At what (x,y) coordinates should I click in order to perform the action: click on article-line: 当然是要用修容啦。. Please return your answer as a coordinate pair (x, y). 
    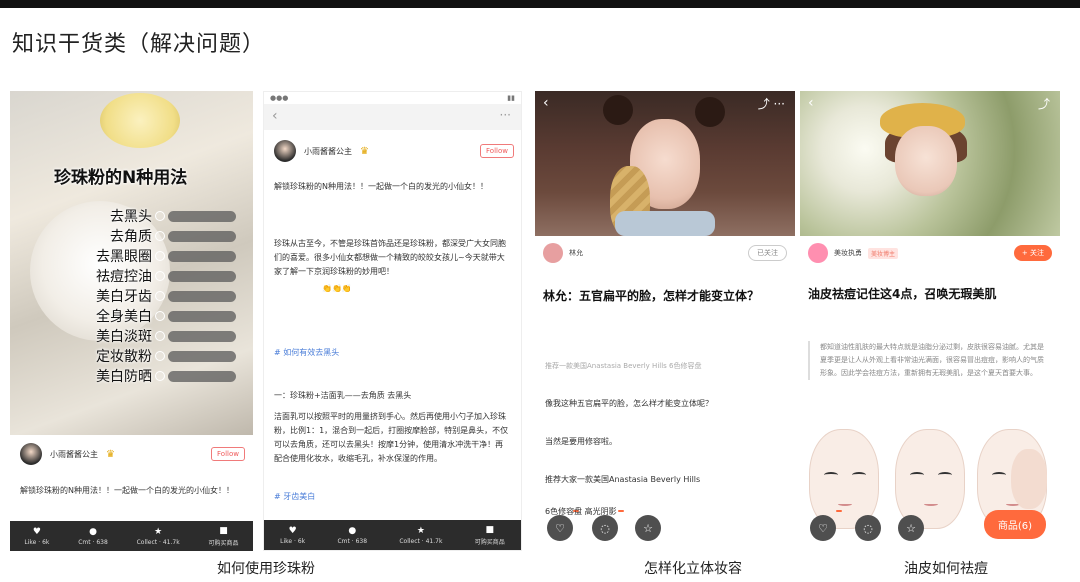
    Looking at the image, I should click on (581, 441).